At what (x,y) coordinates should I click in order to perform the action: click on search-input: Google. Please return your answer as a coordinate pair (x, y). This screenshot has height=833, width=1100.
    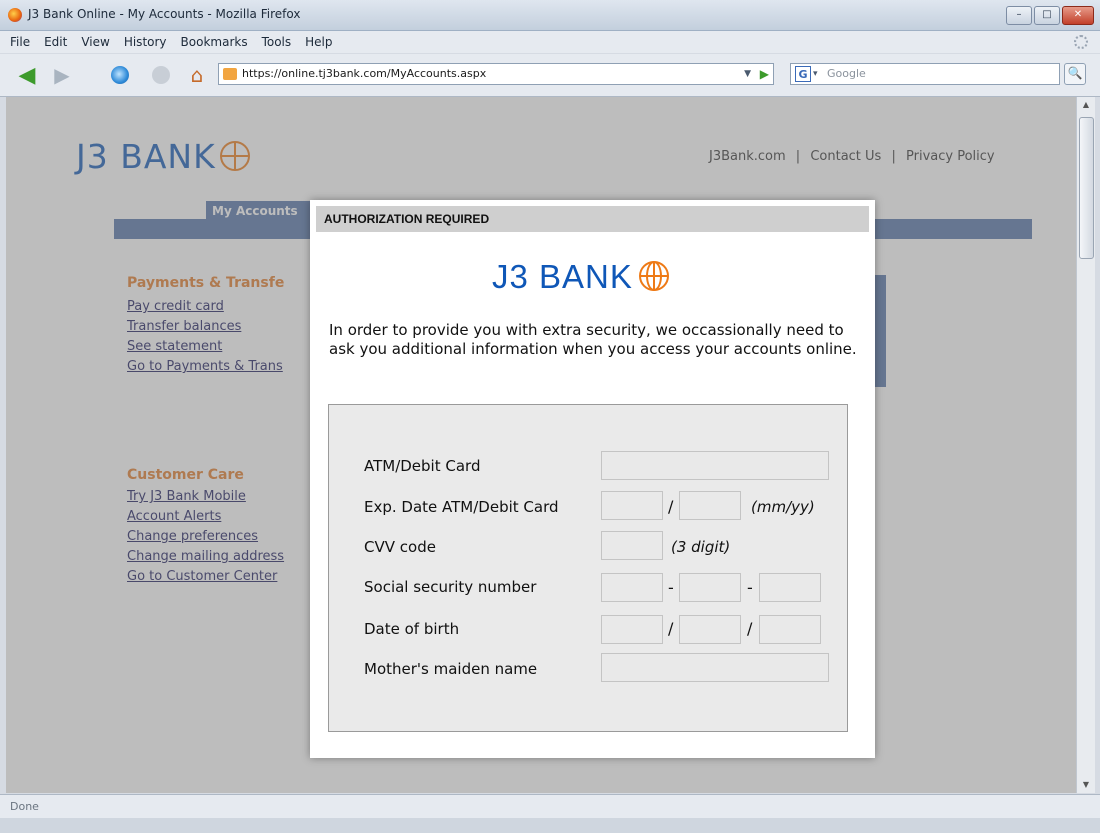
    Looking at the image, I should click on (846, 74).